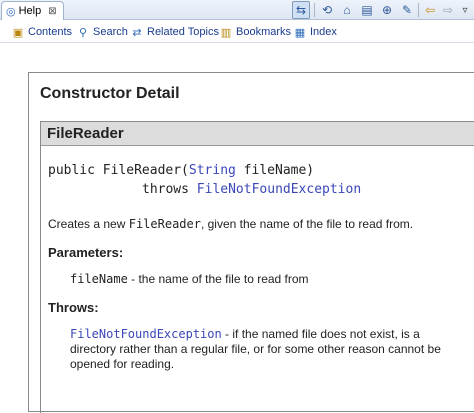 The image size is (474, 413). I want to click on contents-label: Contents, so click(50, 32).